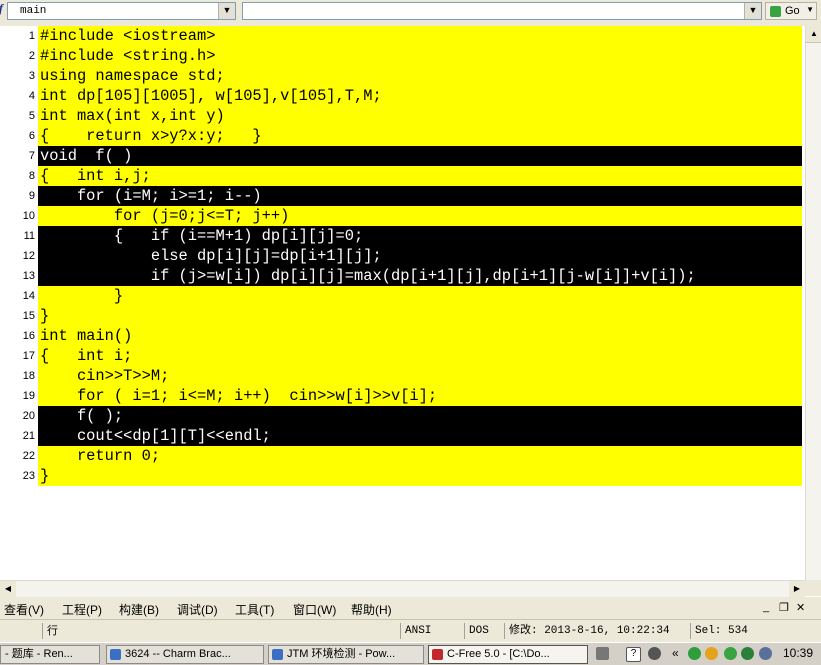 This screenshot has height=665, width=821. I want to click on code-line: #include <string.h>, so click(420, 56).